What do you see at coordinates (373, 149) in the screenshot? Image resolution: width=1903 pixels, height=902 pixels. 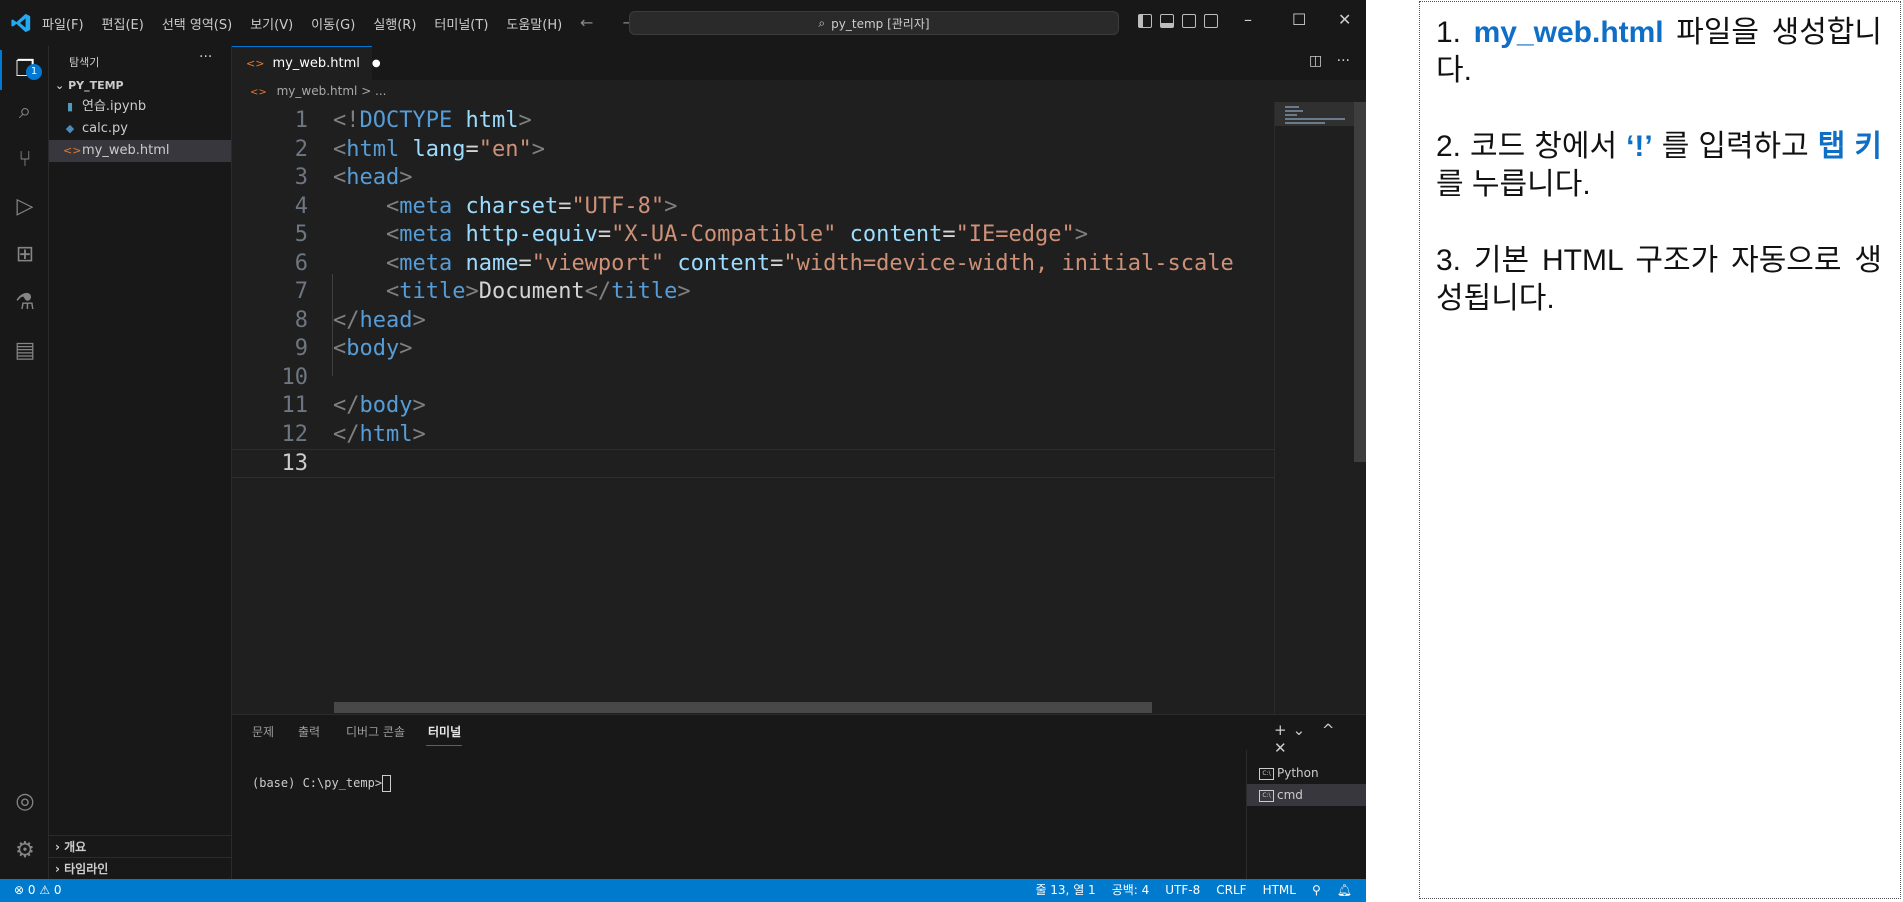 I see `code-token: html` at bounding box center [373, 149].